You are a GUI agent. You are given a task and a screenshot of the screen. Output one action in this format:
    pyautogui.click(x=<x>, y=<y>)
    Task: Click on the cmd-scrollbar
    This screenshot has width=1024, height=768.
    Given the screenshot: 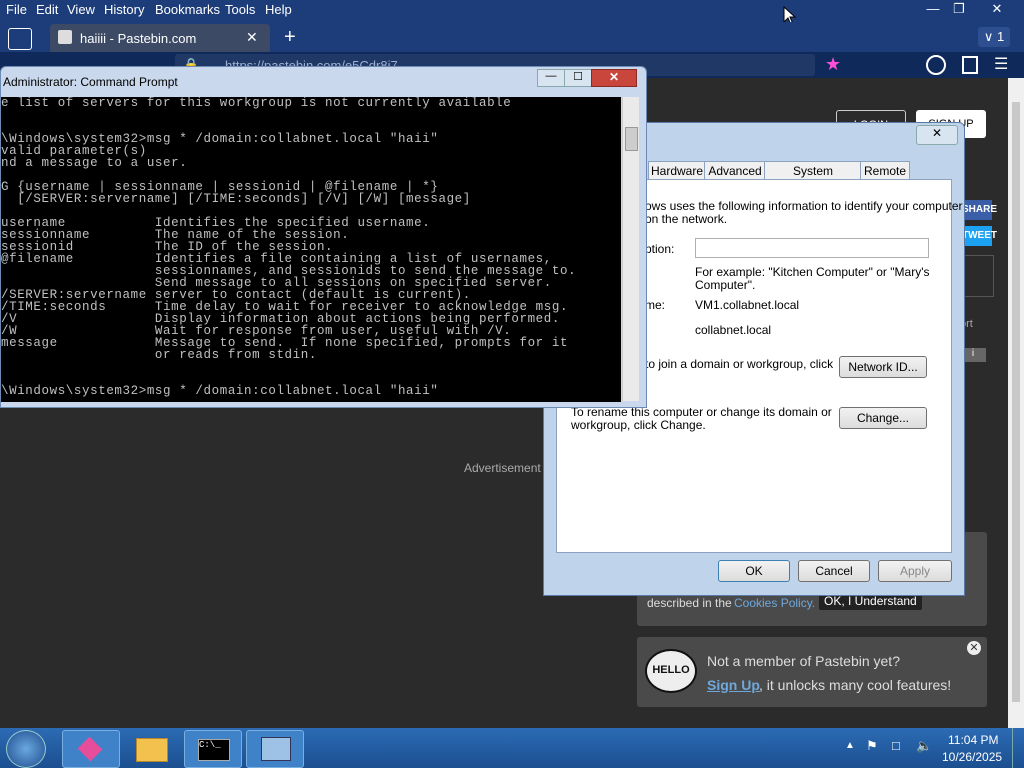 What is the action you would take?
    pyautogui.click(x=630, y=249)
    